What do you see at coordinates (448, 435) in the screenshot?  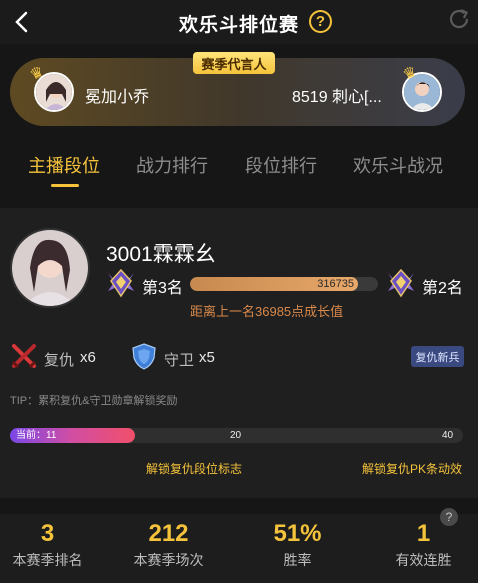 I see `progress-milestone-40: 40` at bounding box center [448, 435].